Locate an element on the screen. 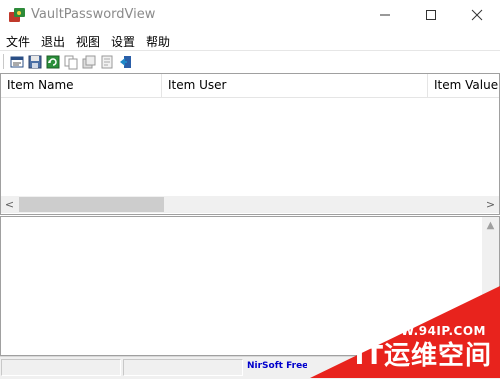 Image resolution: width=500 pixels, height=379 pixels. watermark: WWW.94IP.COM IT运维空间 is located at coordinates (405, 332).